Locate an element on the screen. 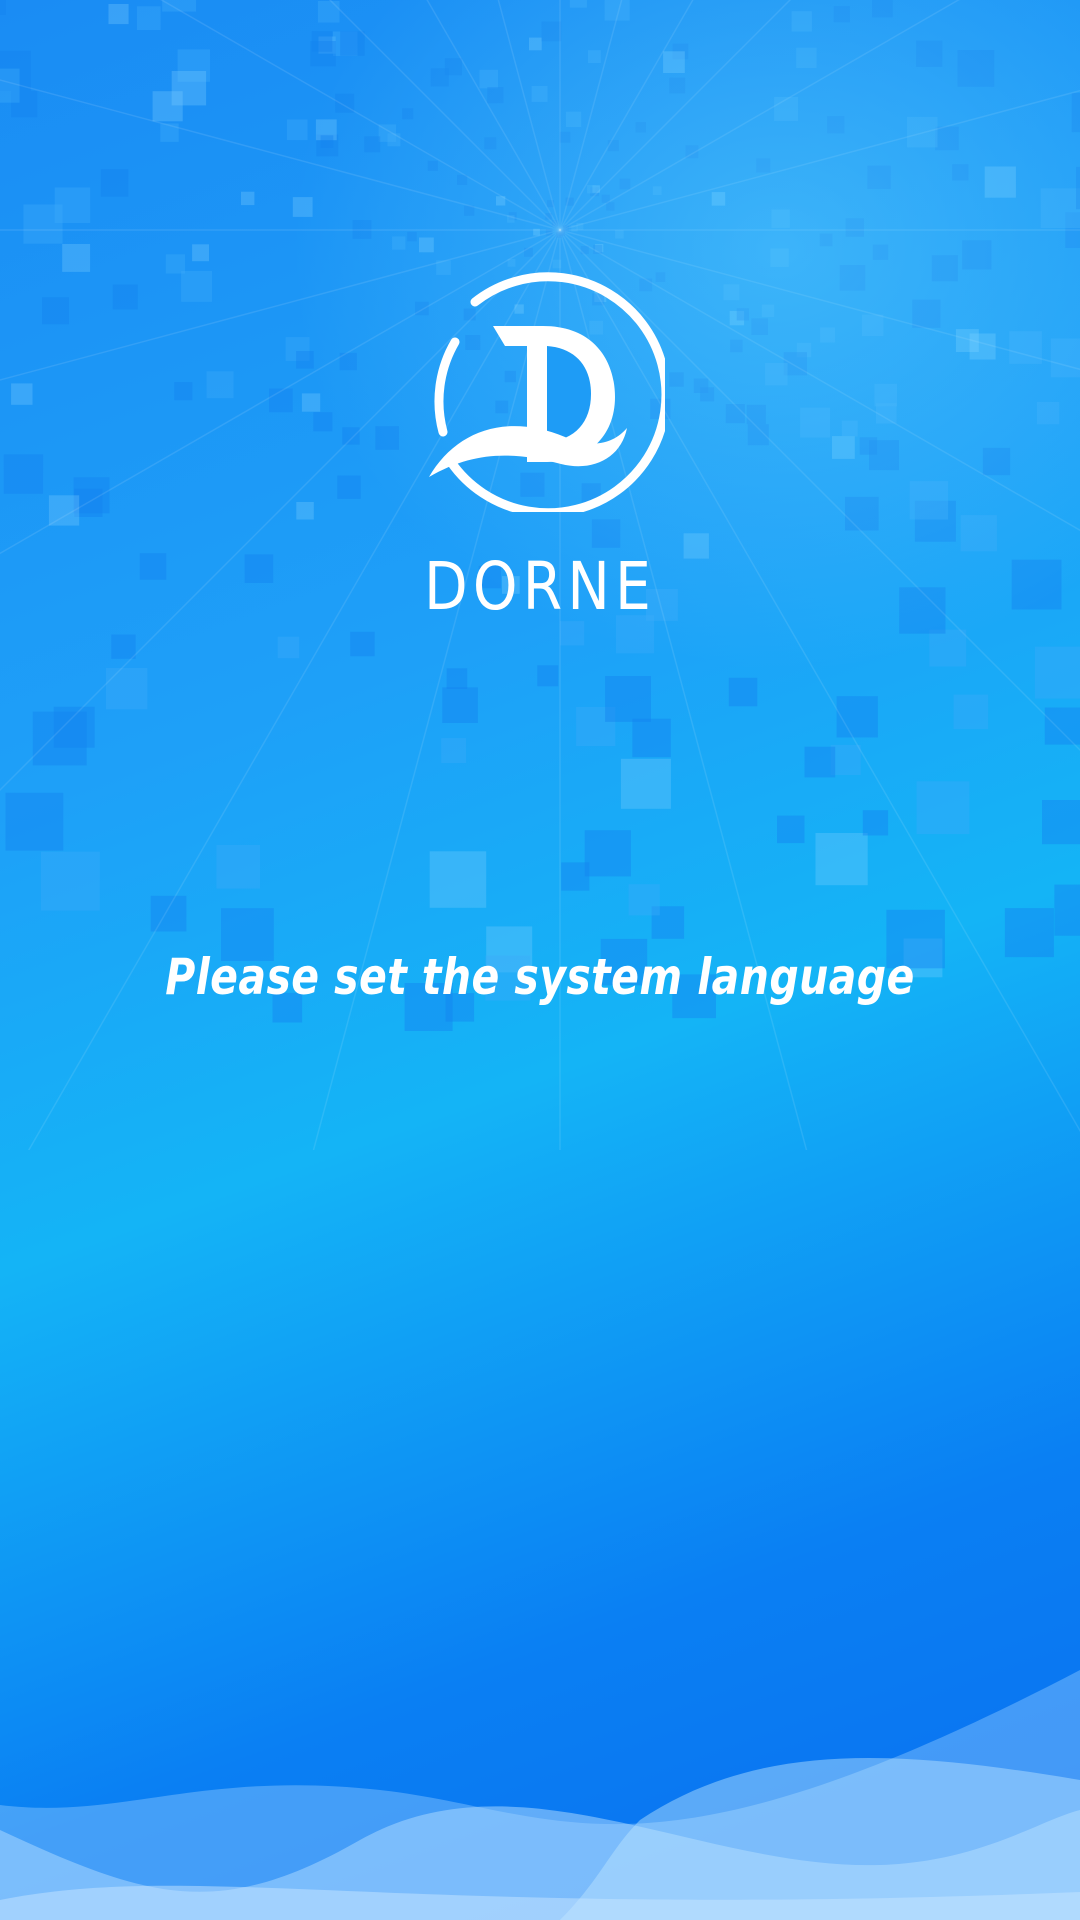  dorne-d-logo-icon is located at coordinates (550, 395).